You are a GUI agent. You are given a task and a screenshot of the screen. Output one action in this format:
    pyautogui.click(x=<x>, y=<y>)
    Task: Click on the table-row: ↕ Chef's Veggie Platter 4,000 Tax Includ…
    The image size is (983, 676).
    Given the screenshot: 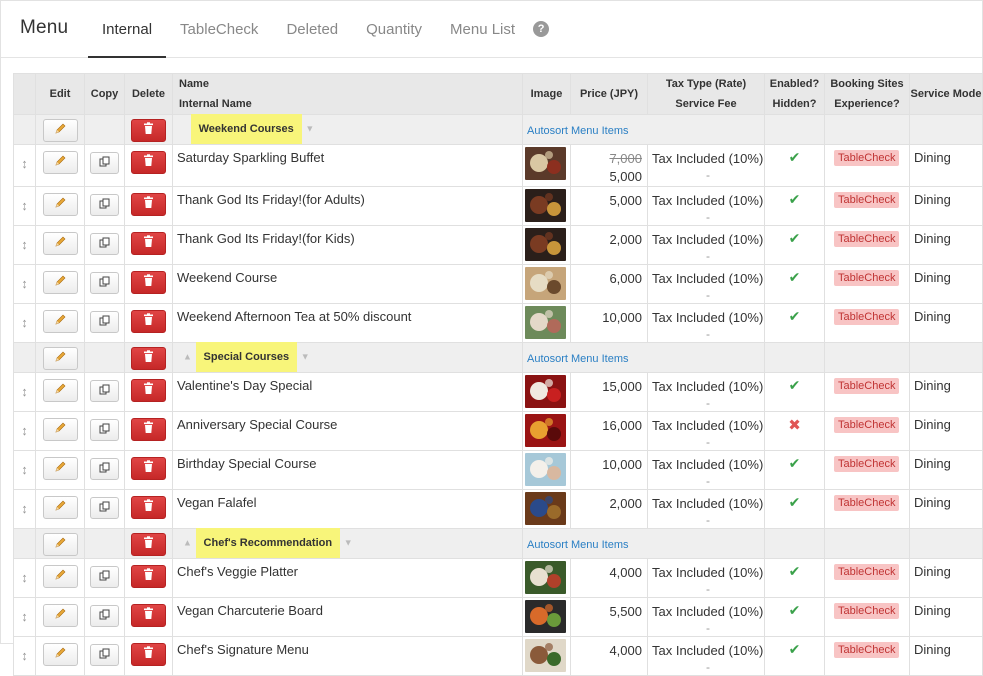 What is the action you would take?
    pyautogui.click(x=498, y=578)
    